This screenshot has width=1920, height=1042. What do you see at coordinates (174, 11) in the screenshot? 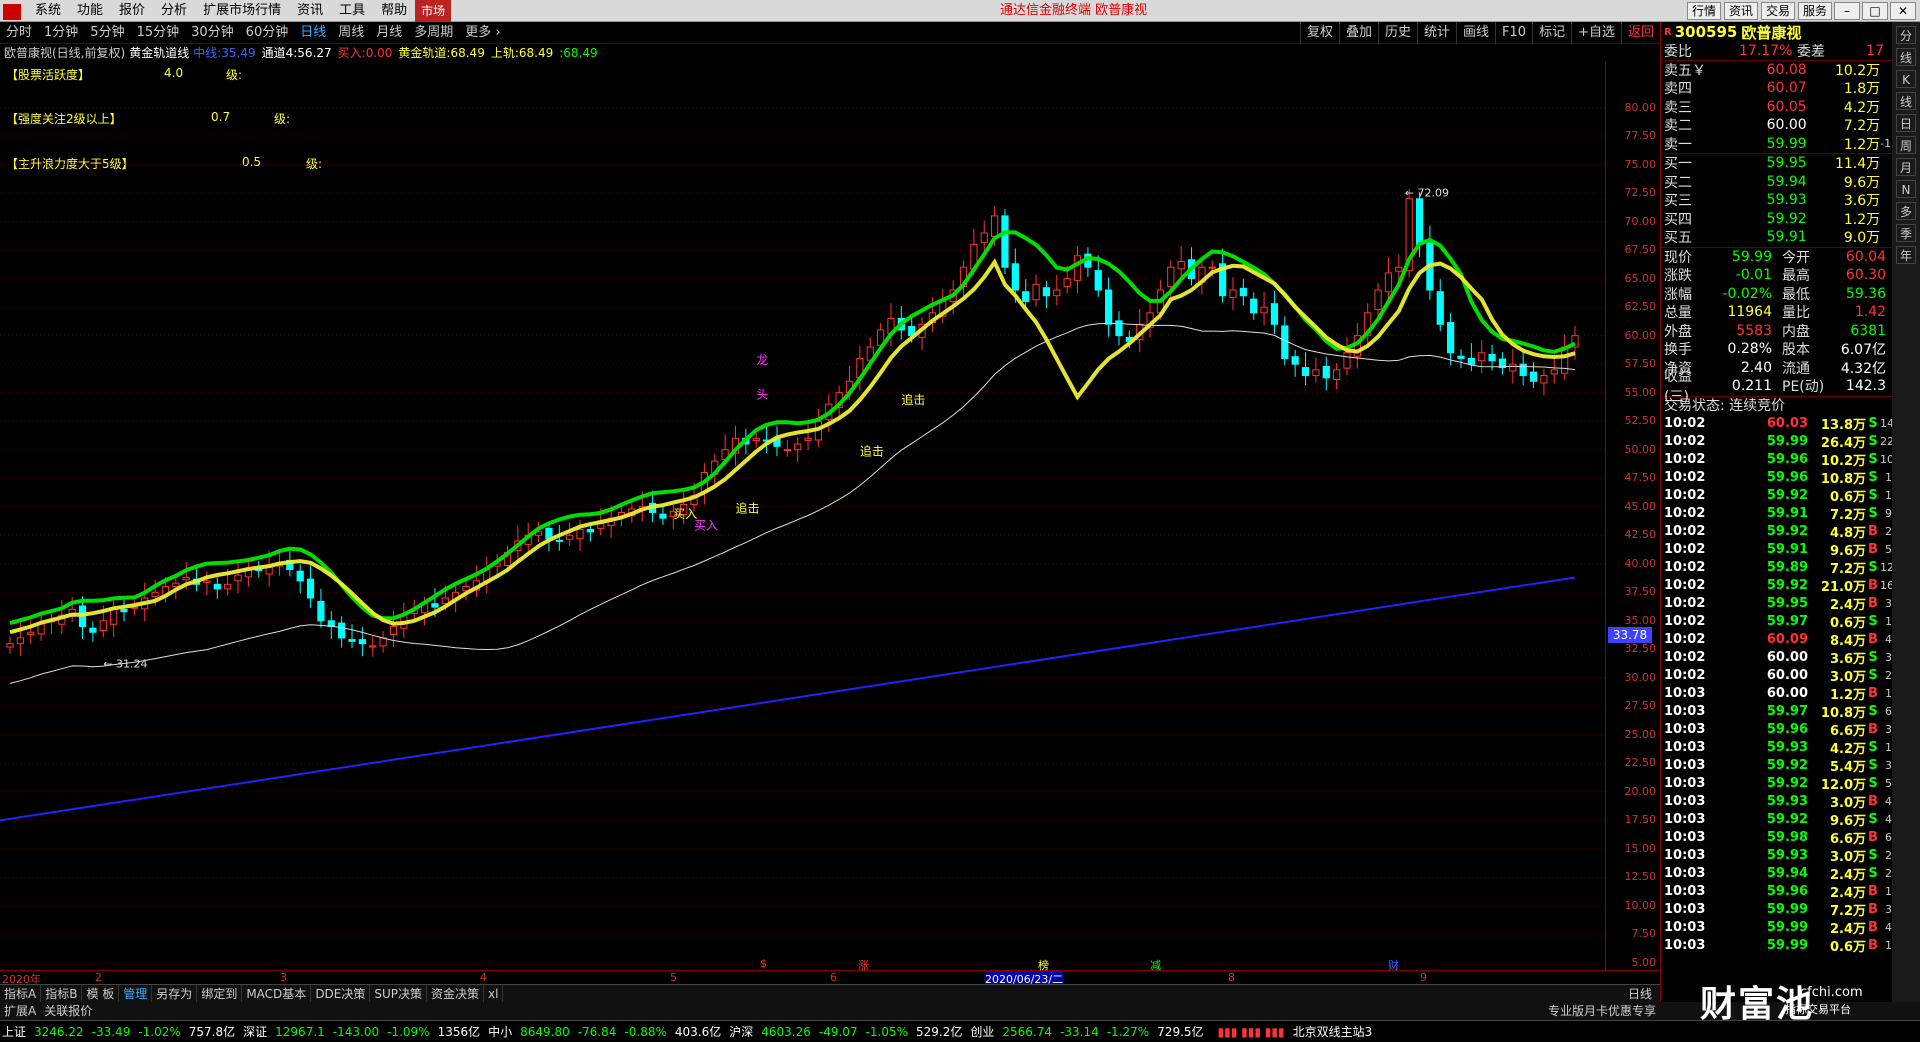
I see `menu-analysis: 分析` at bounding box center [174, 11].